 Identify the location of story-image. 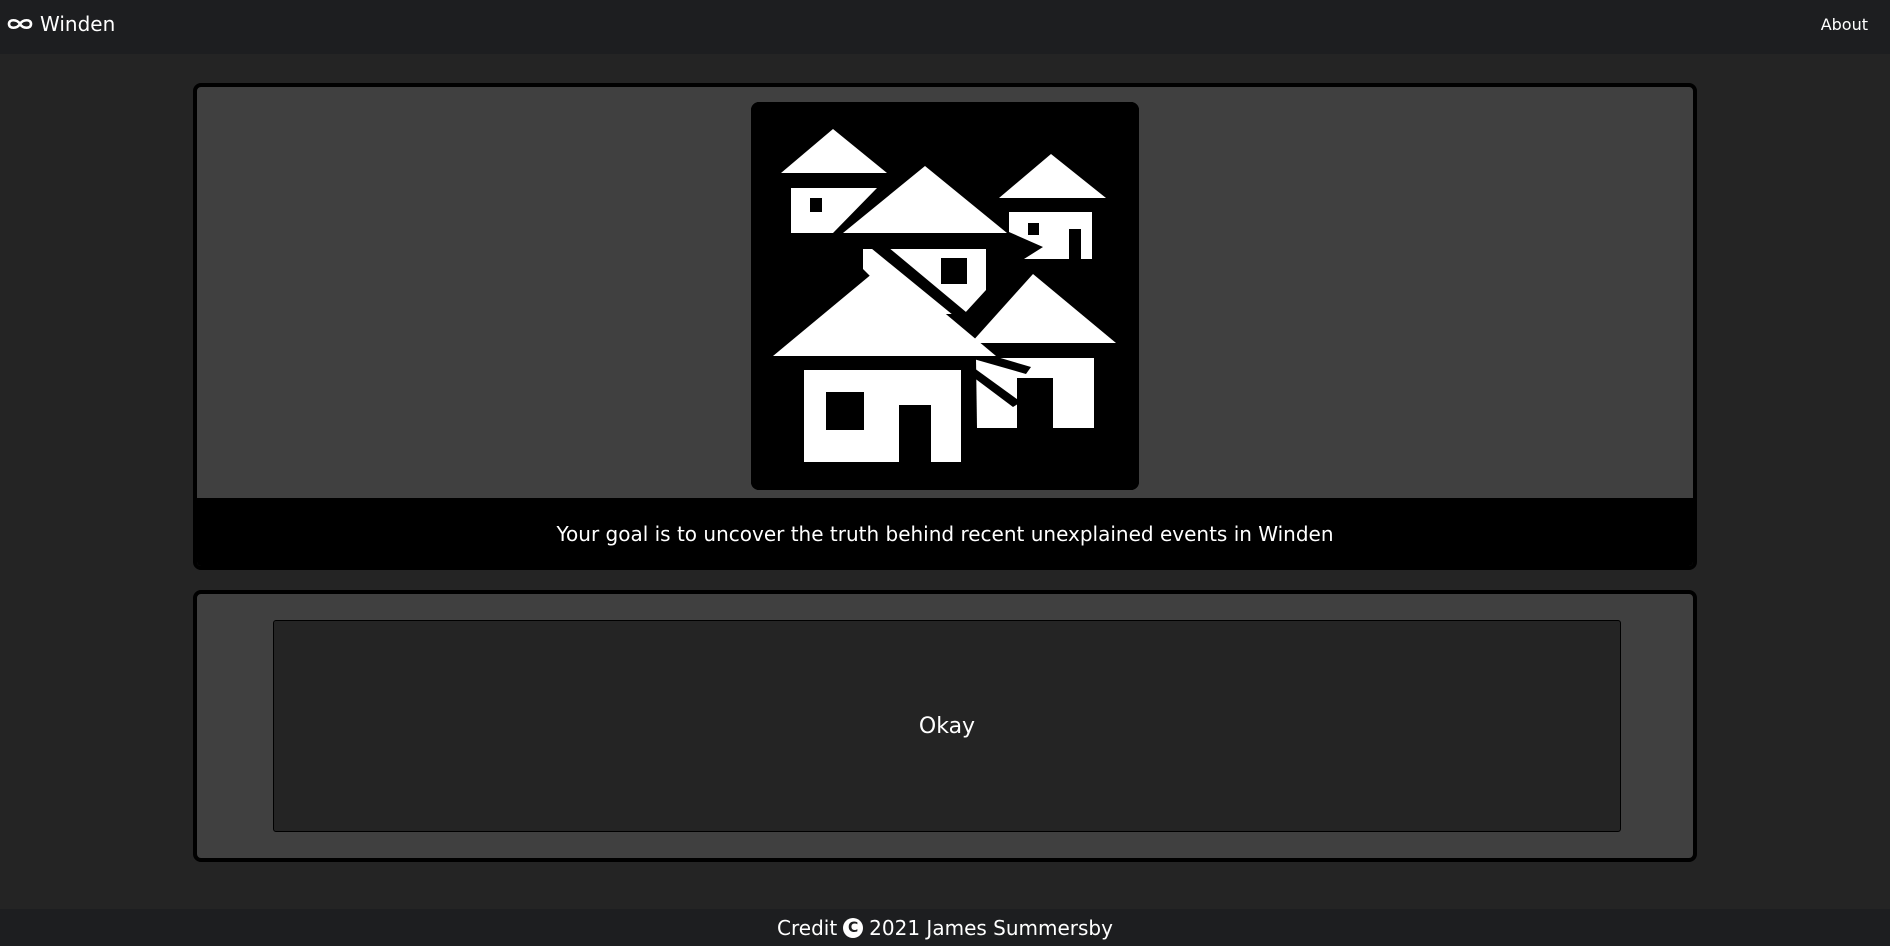
(945, 296).